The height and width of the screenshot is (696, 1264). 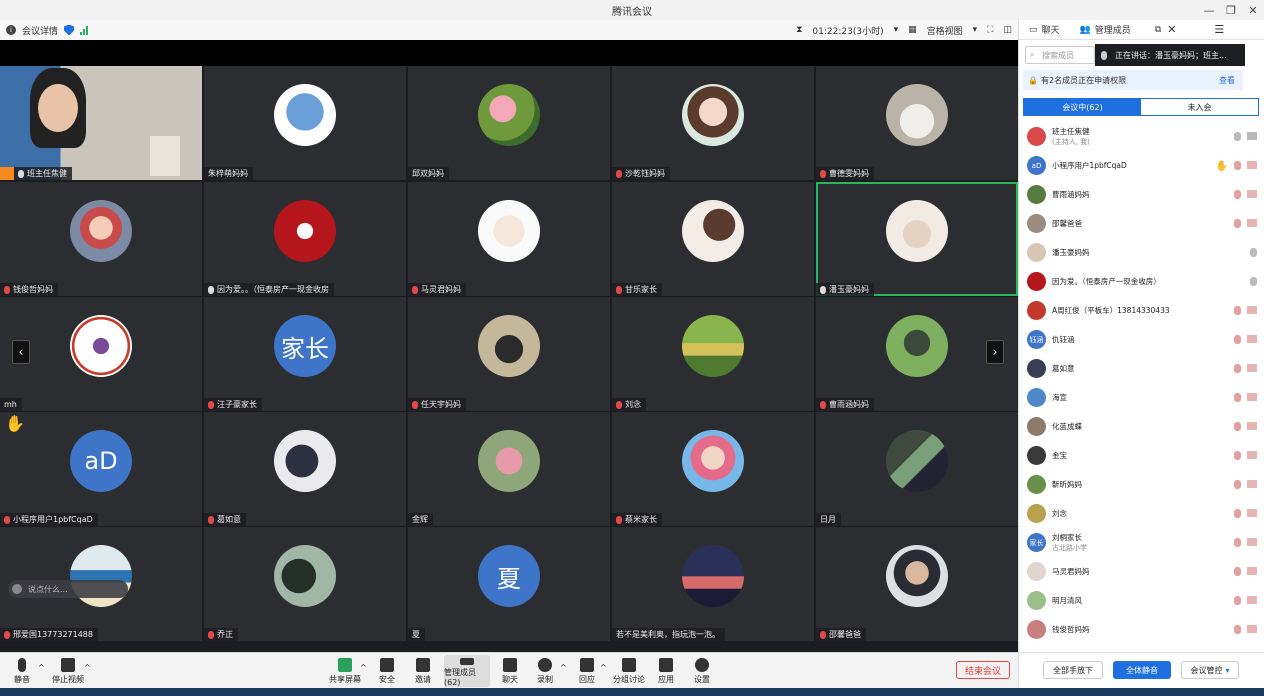 What do you see at coordinates (702, 671) in the screenshot?
I see `settings-button: 设置` at bounding box center [702, 671].